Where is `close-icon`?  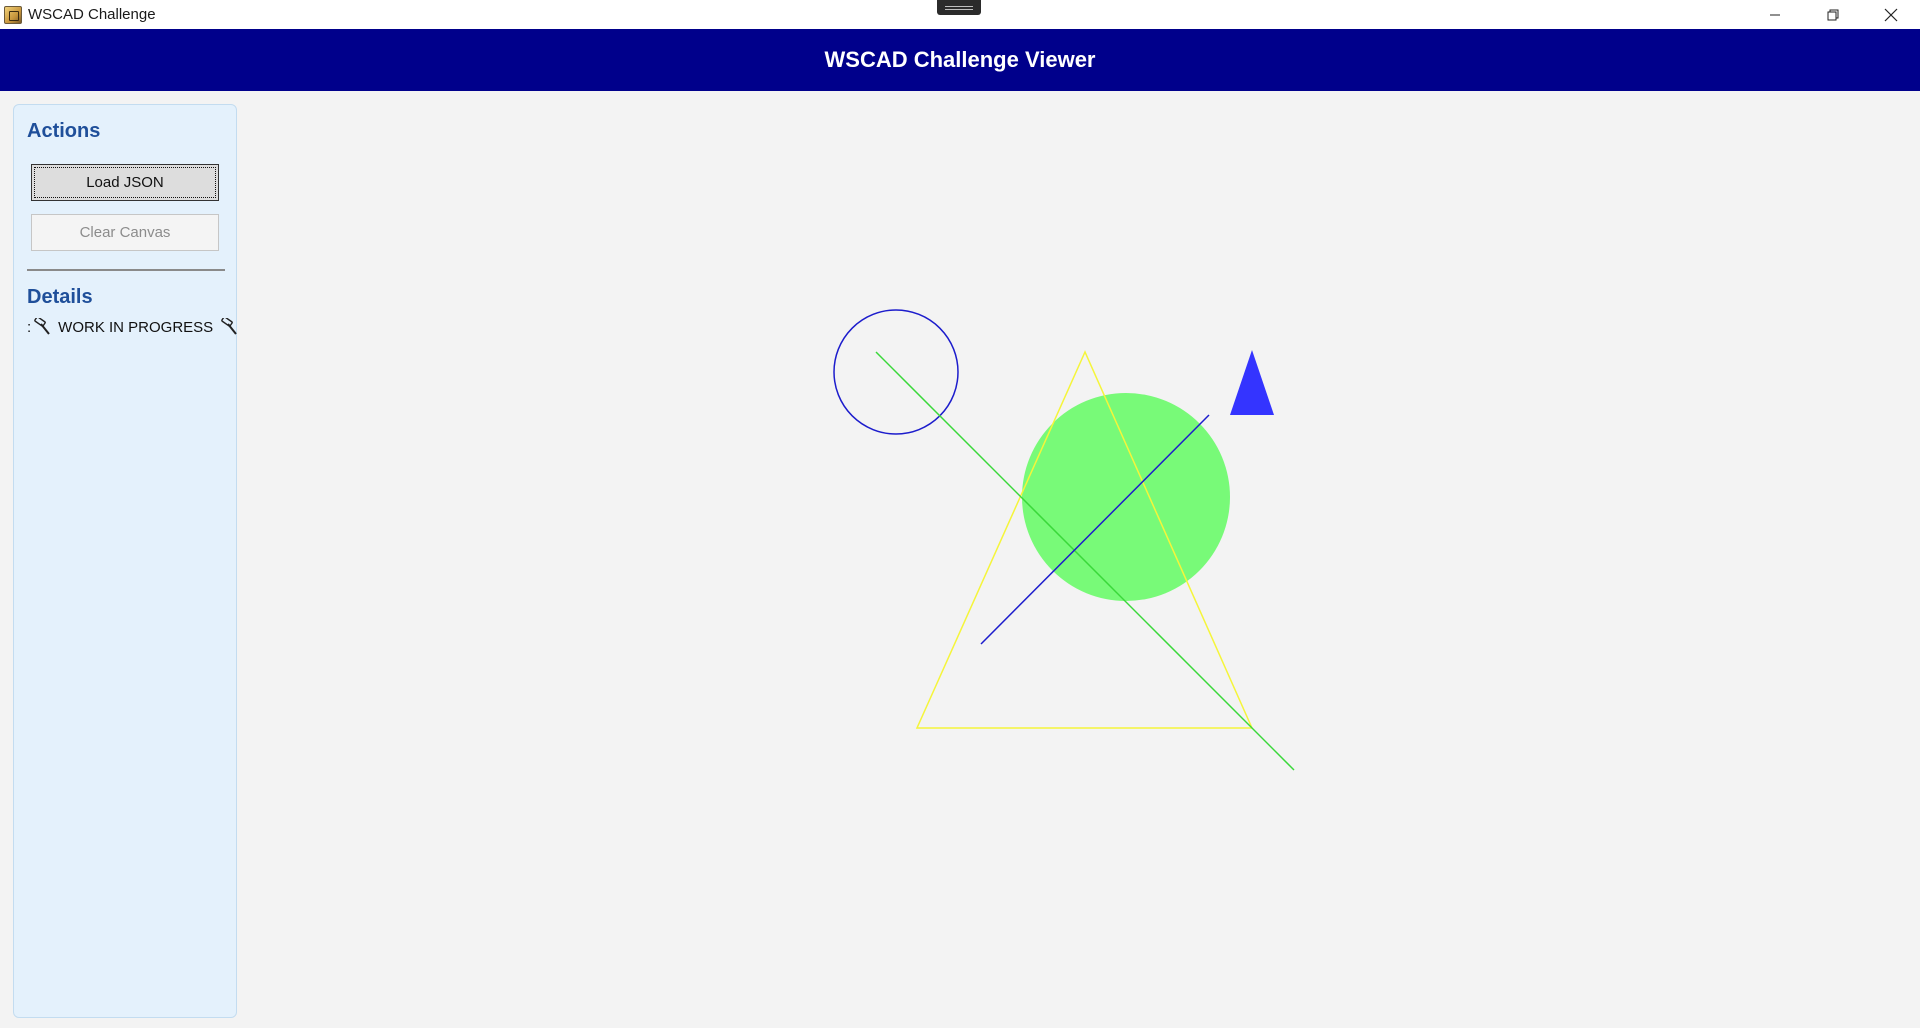
close-icon is located at coordinates (1891, 14).